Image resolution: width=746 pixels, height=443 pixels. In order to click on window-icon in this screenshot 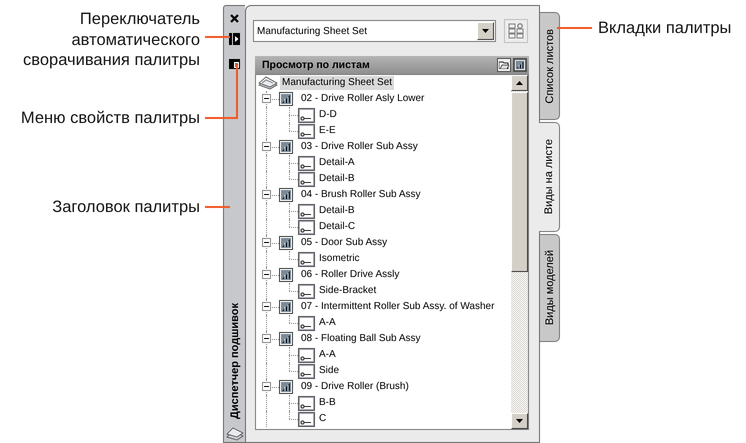, I will do `click(234, 64)`.